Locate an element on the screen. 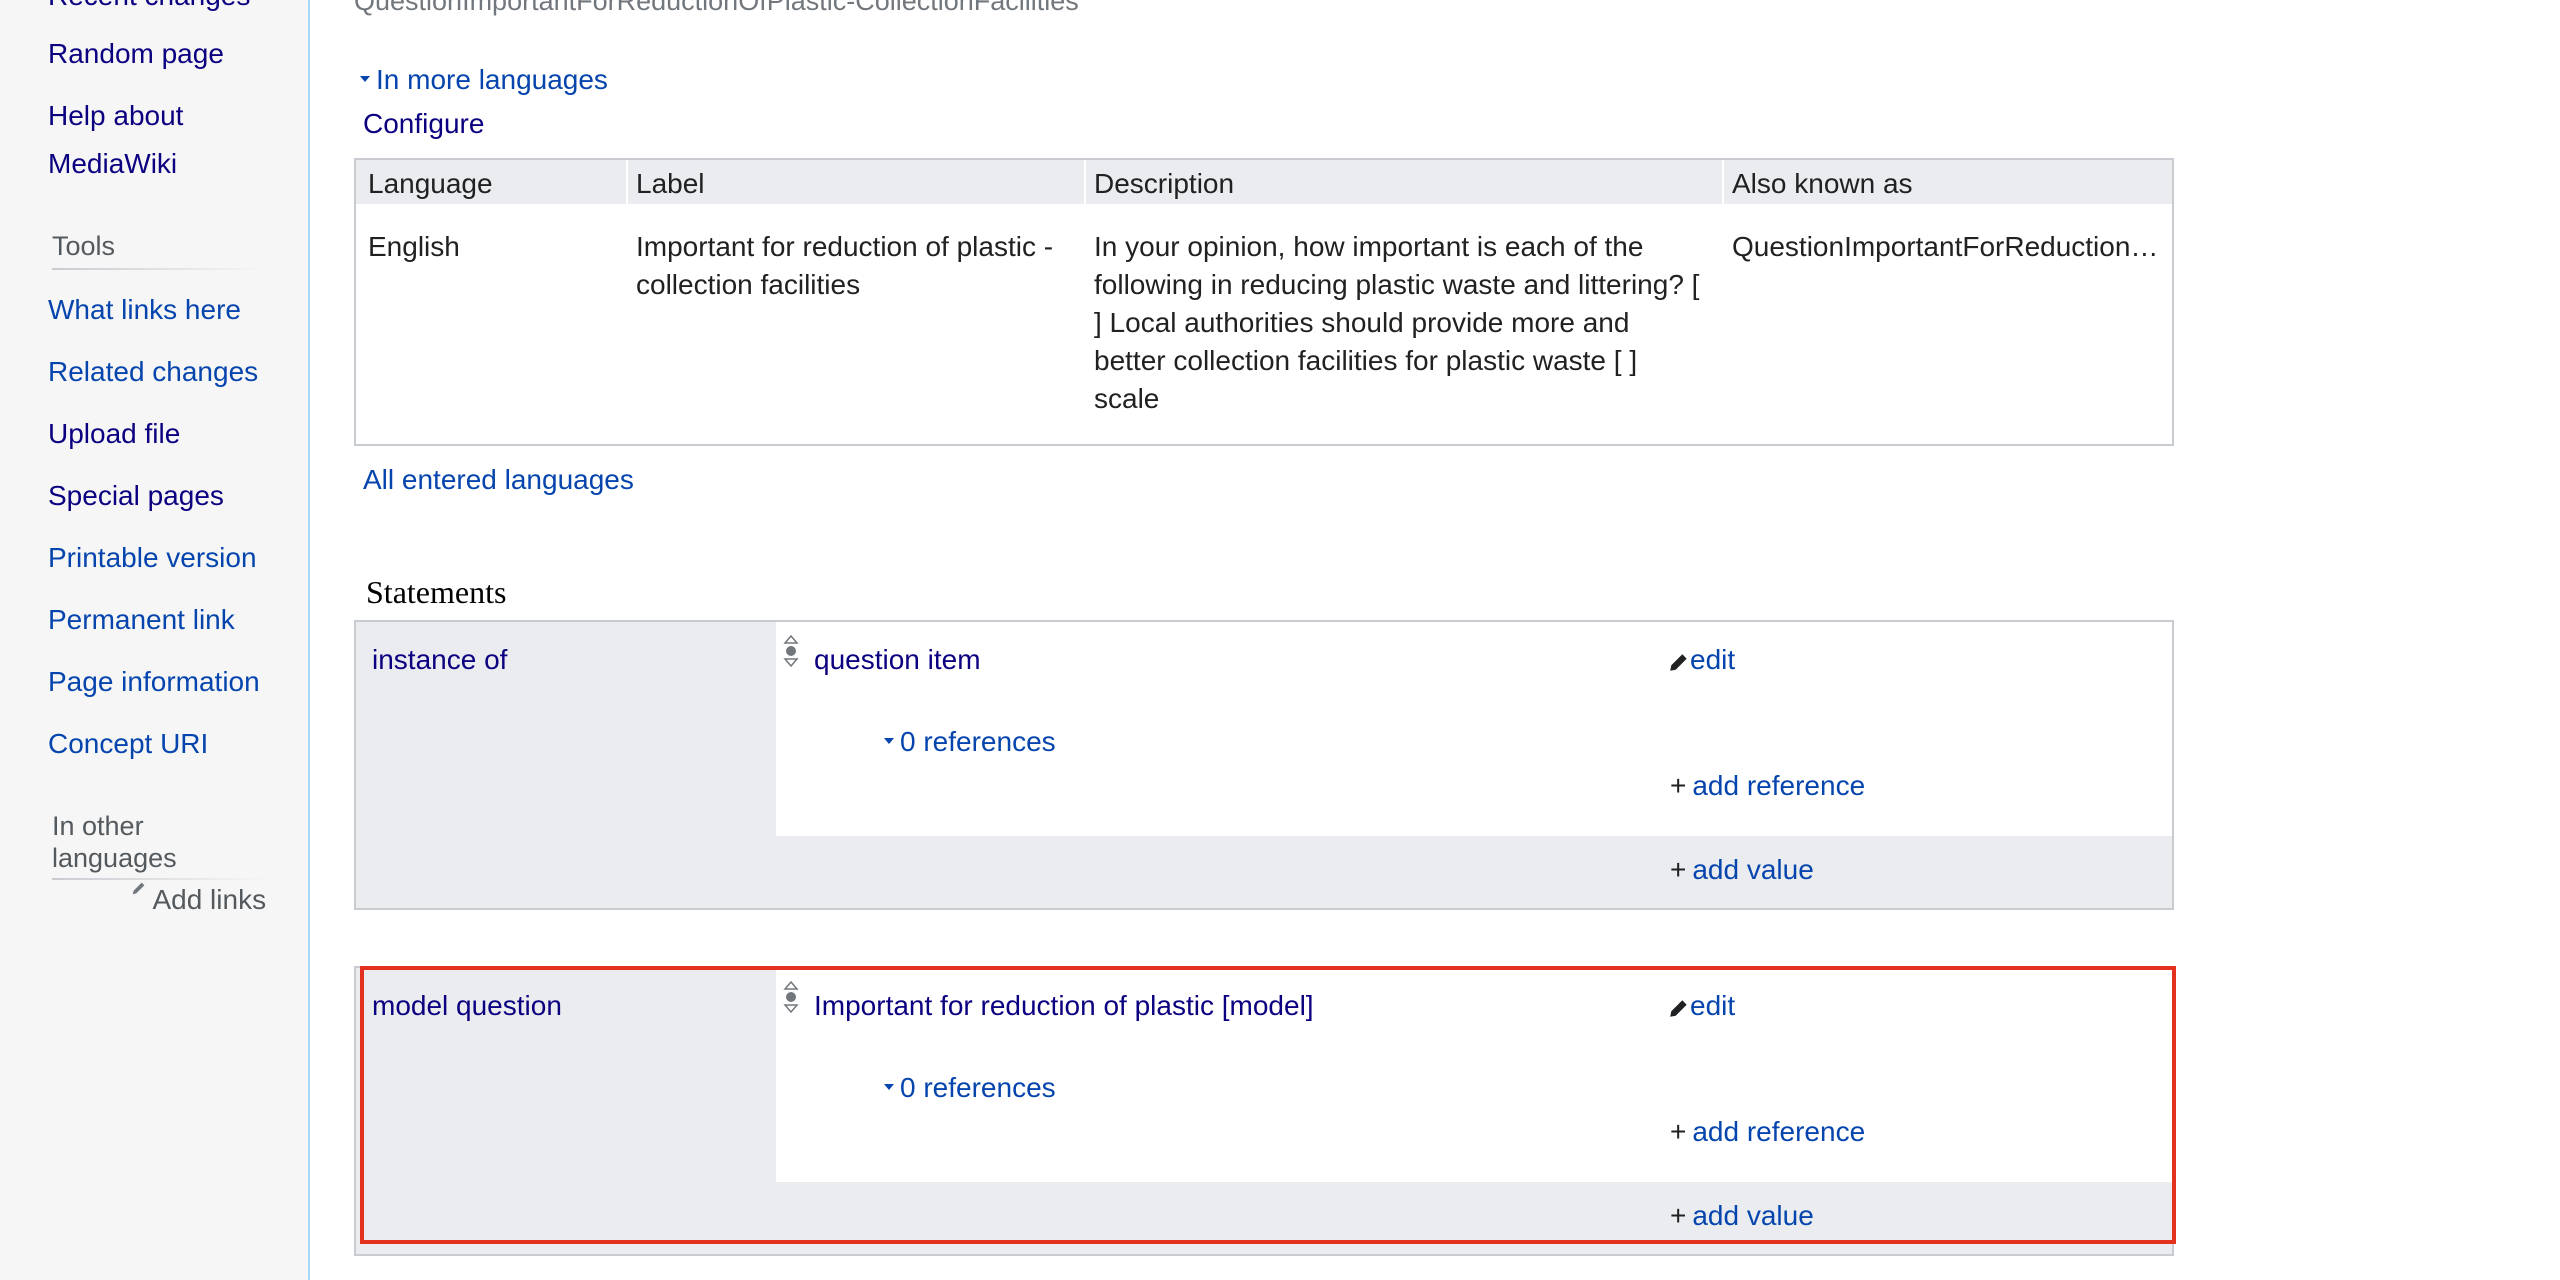 The width and height of the screenshot is (2560, 1280). cell-language: English is located at coordinates (414, 246).